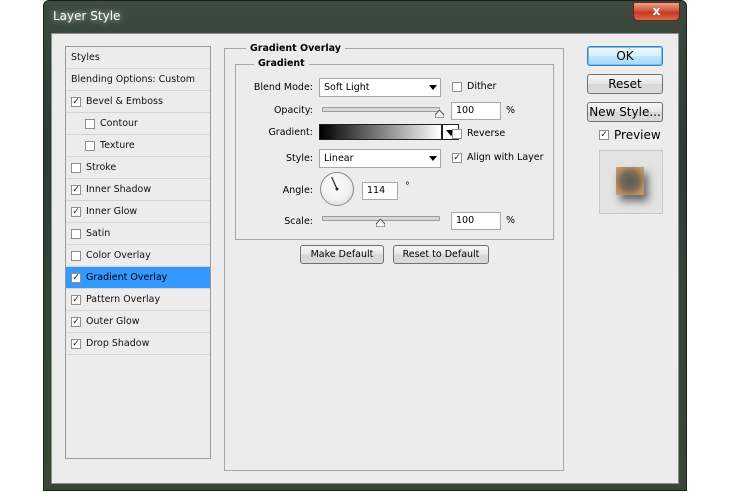 This screenshot has width=740, height=493. Describe the element at coordinates (123, 299) in the screenshot. I see `style-item-label: Pattern Overlay` at that location.